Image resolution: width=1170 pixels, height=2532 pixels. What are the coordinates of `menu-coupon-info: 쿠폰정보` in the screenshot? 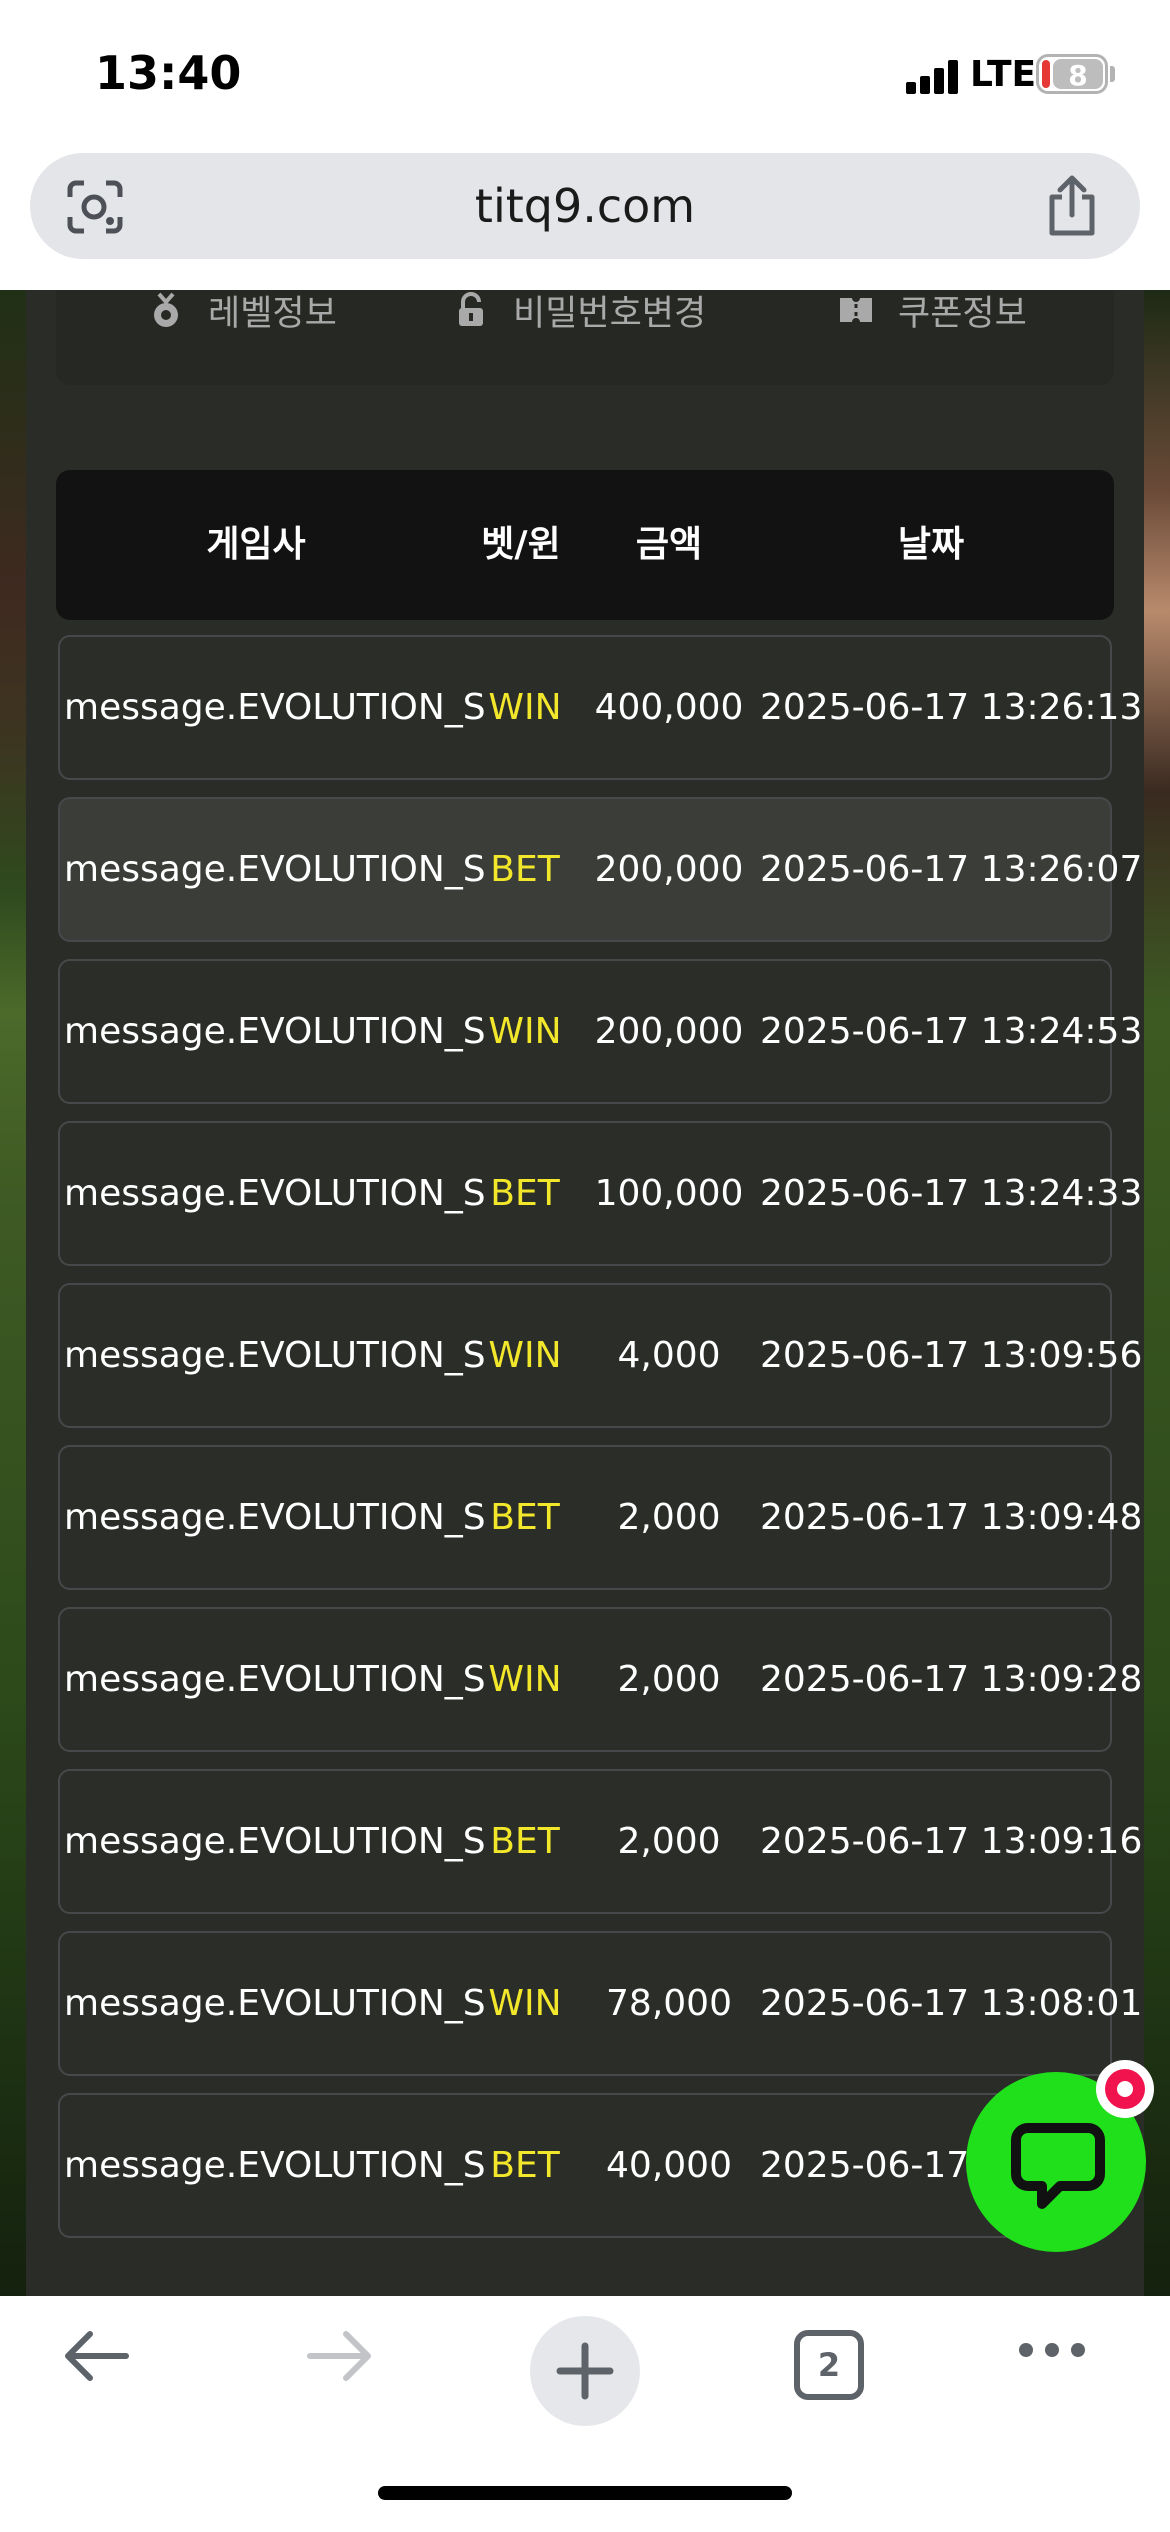 It's located at (931, 315).